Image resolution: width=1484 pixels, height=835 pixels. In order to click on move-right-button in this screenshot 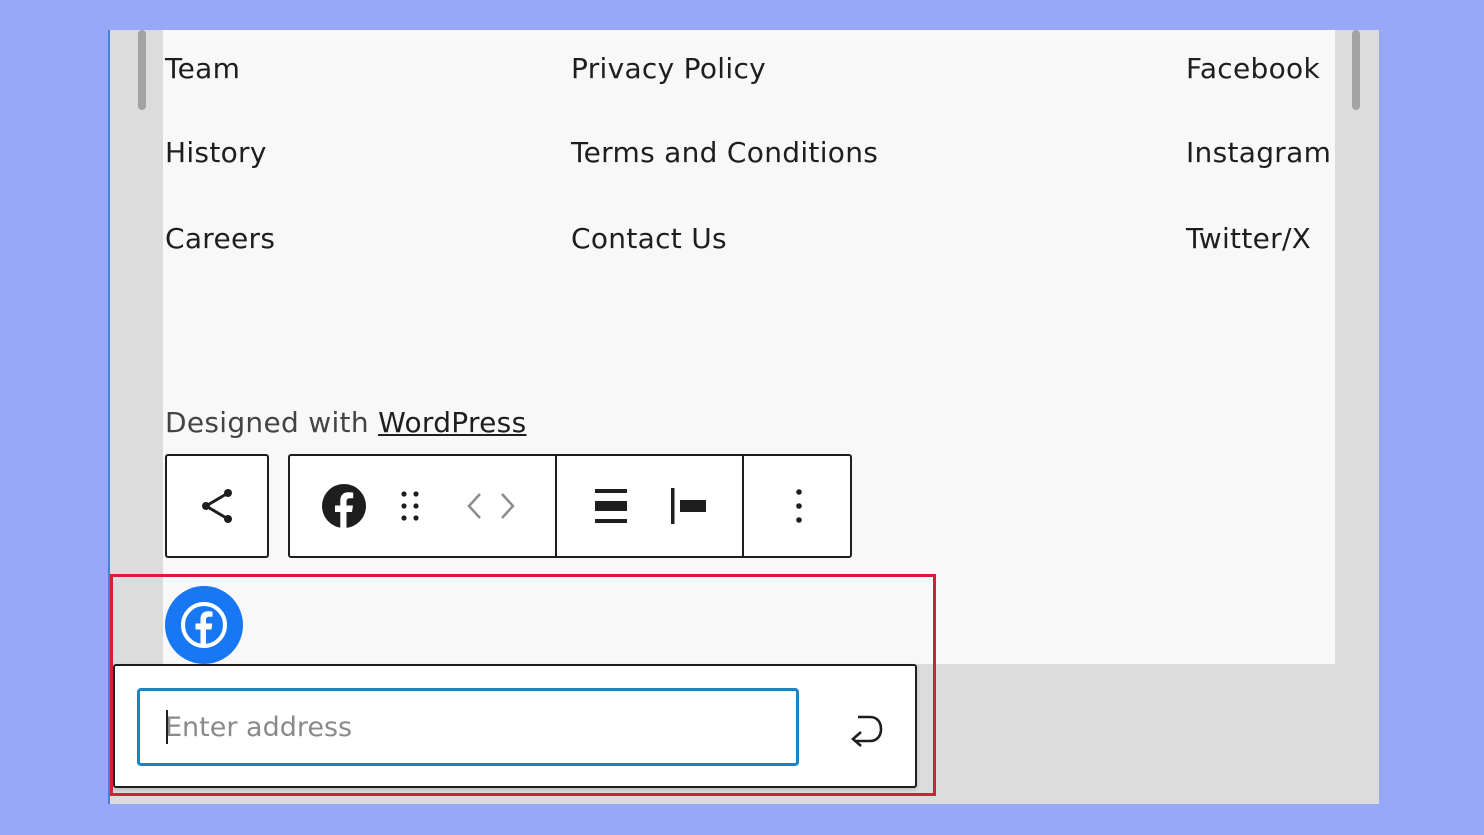, I will do `click(507, 506)`.